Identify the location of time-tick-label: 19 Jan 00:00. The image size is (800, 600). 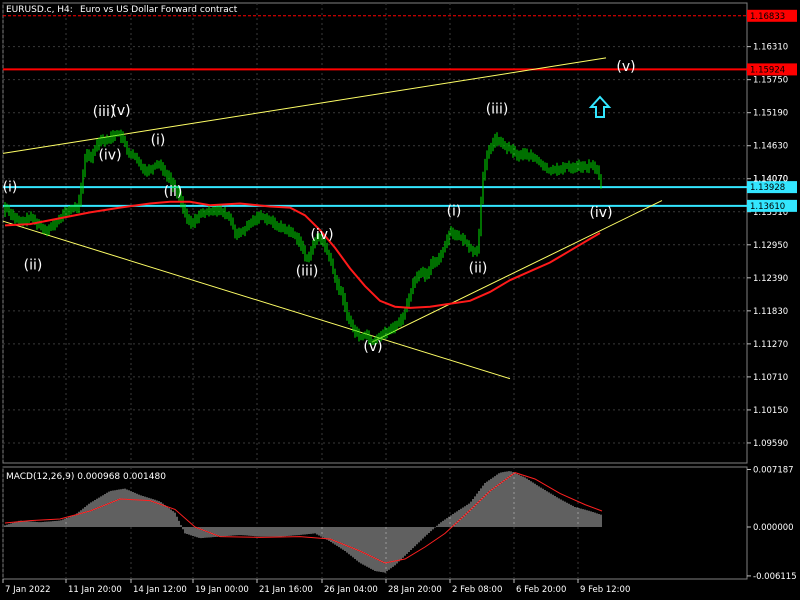
(222, 590).